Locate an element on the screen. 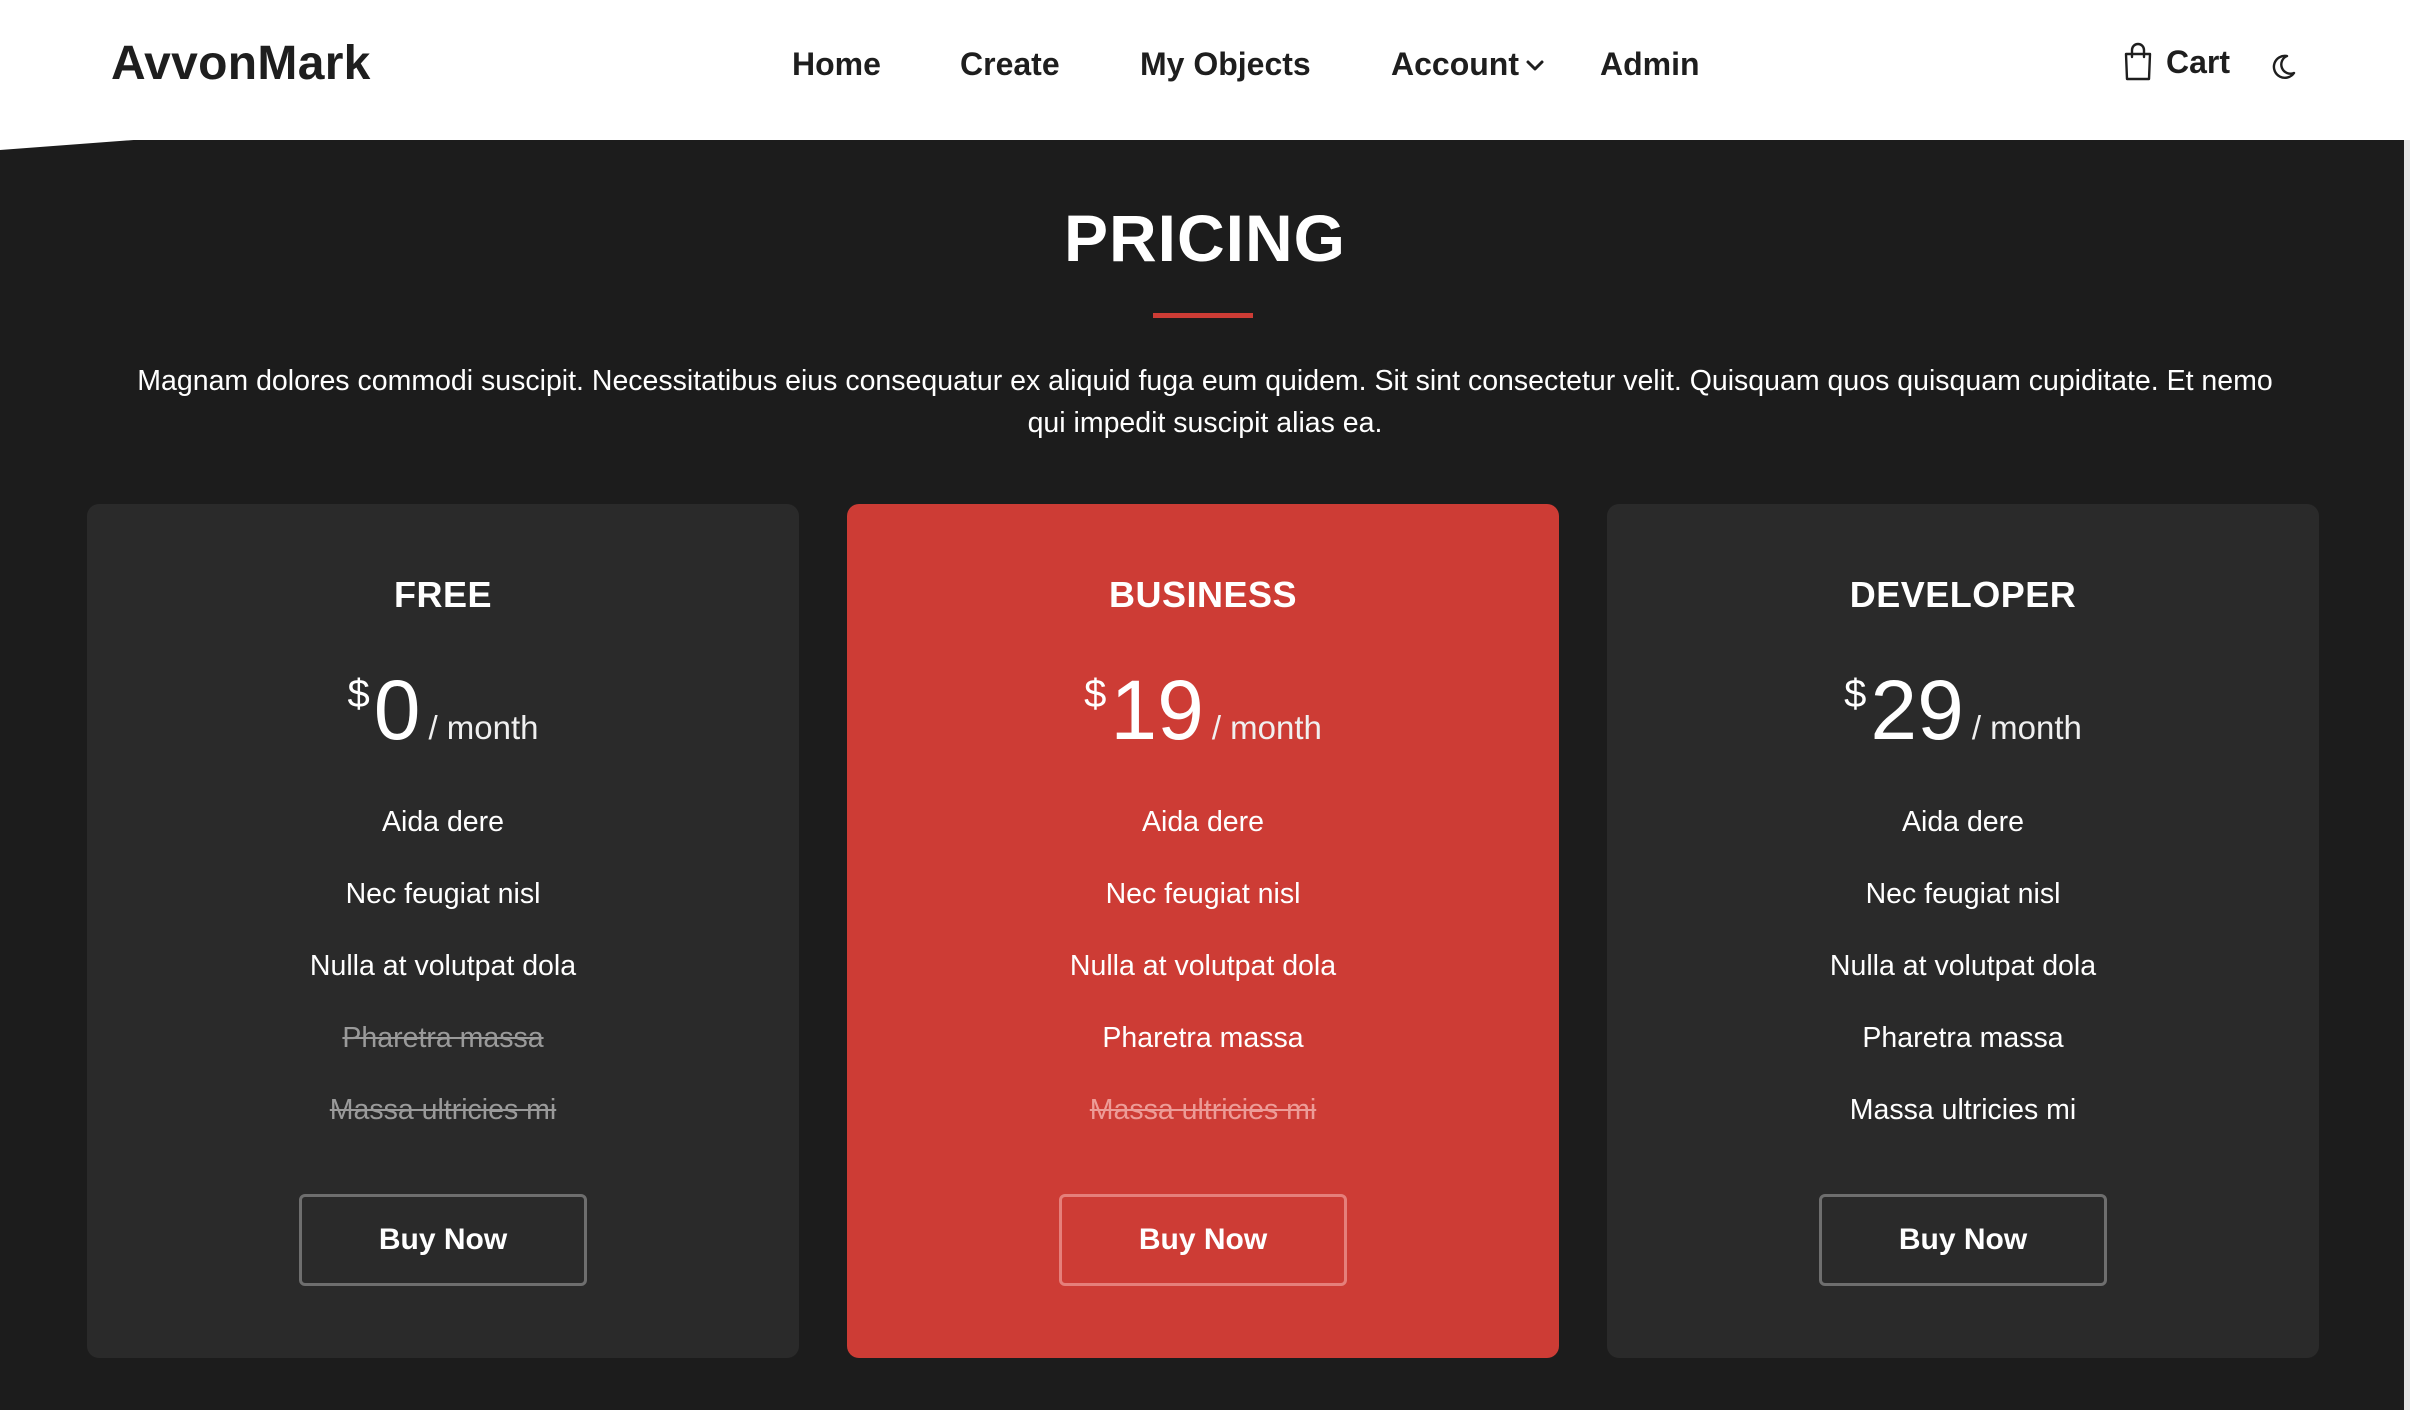 The height and width of the screenshot is (1410, 2410). chevron-down-icon is located at coordinates (1535, 65).